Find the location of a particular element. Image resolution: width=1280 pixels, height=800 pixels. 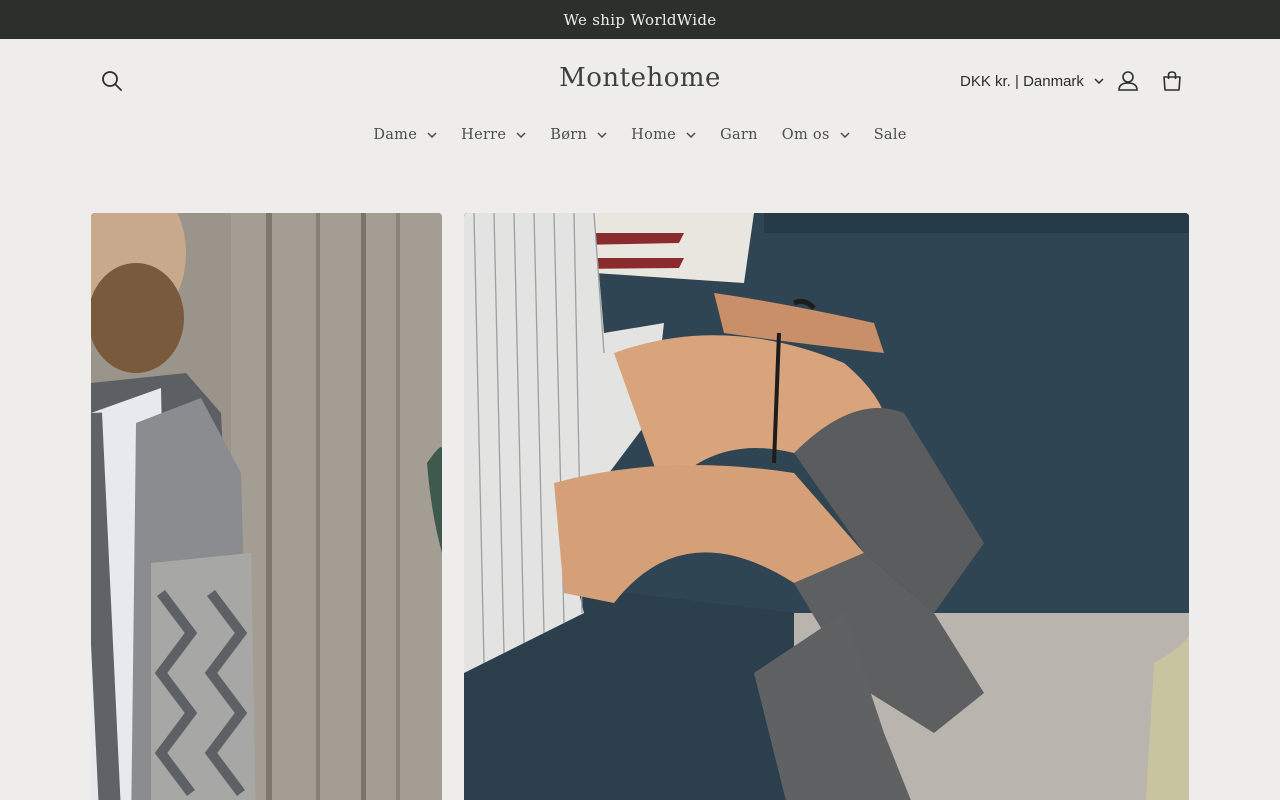

announcement-bar: We ship WorldWide is located at coordinates (640, 19).